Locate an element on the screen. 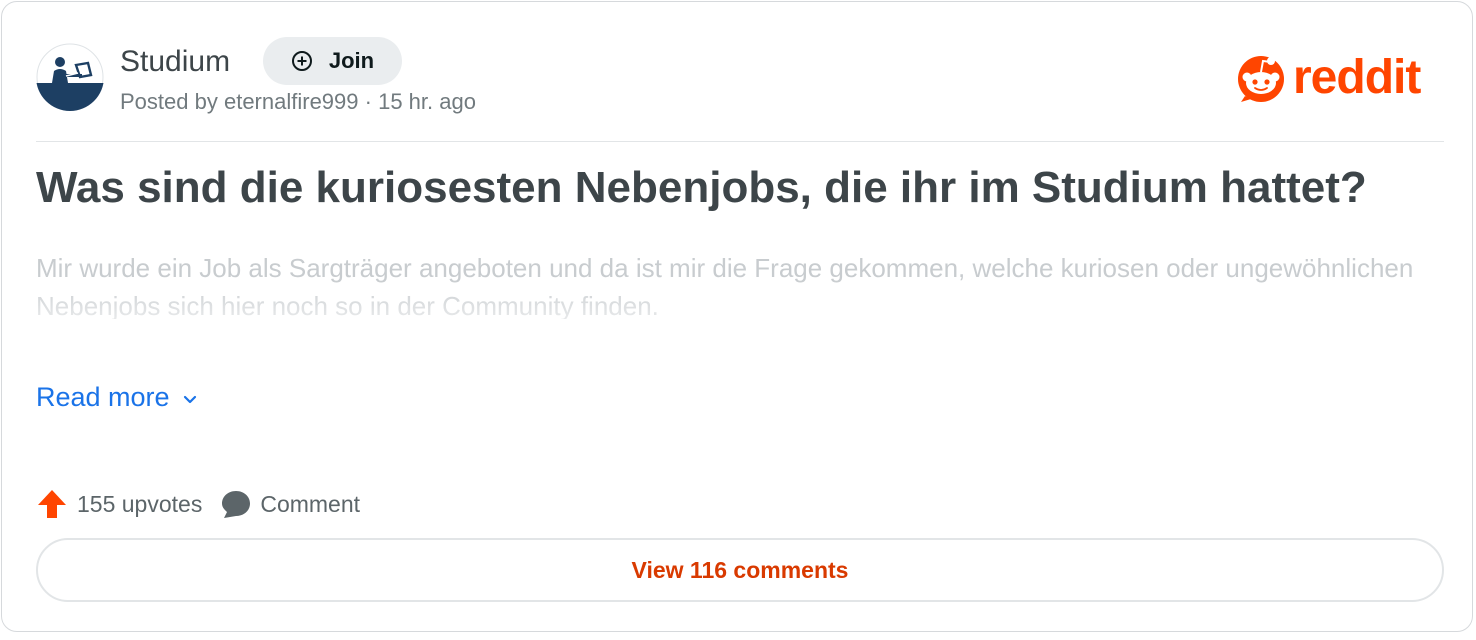 This screenshot has height=640, width=1476. read-more-label: Read more is located at coordinates (103, 397).